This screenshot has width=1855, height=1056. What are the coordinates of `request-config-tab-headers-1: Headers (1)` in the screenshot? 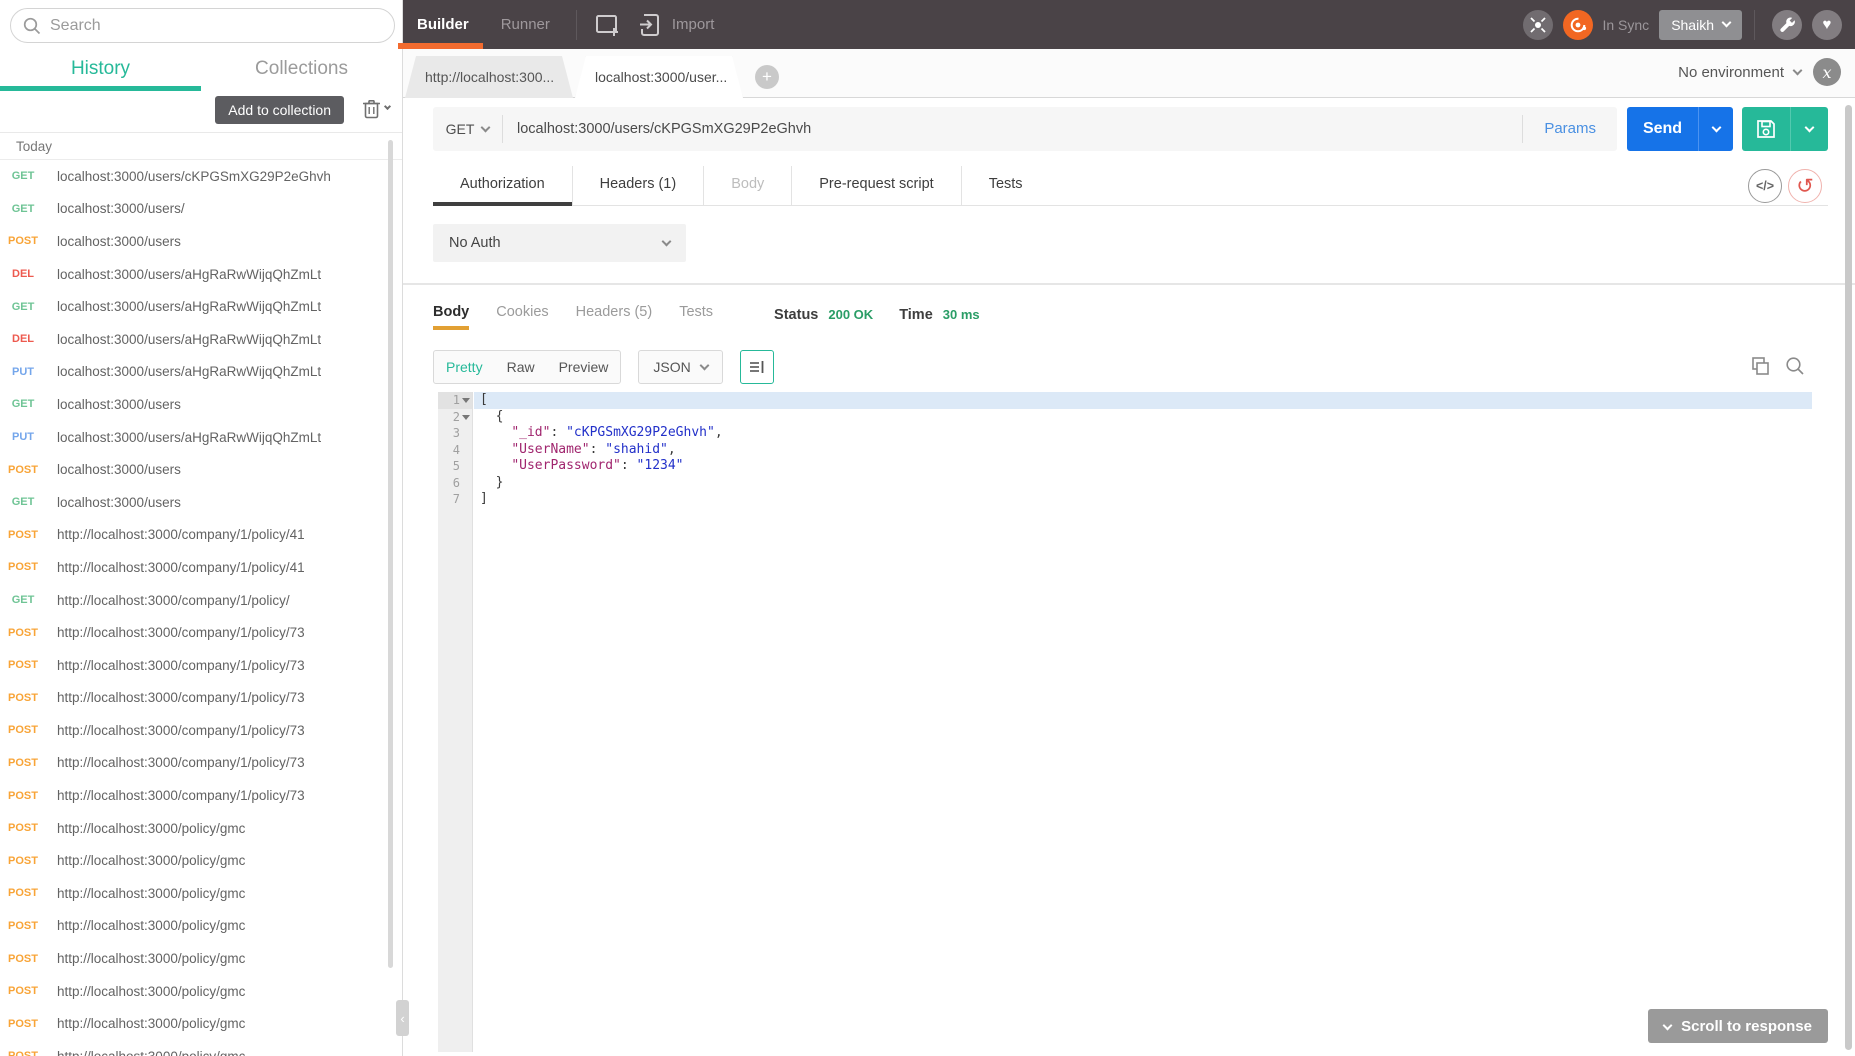 It's located at (639, 185).